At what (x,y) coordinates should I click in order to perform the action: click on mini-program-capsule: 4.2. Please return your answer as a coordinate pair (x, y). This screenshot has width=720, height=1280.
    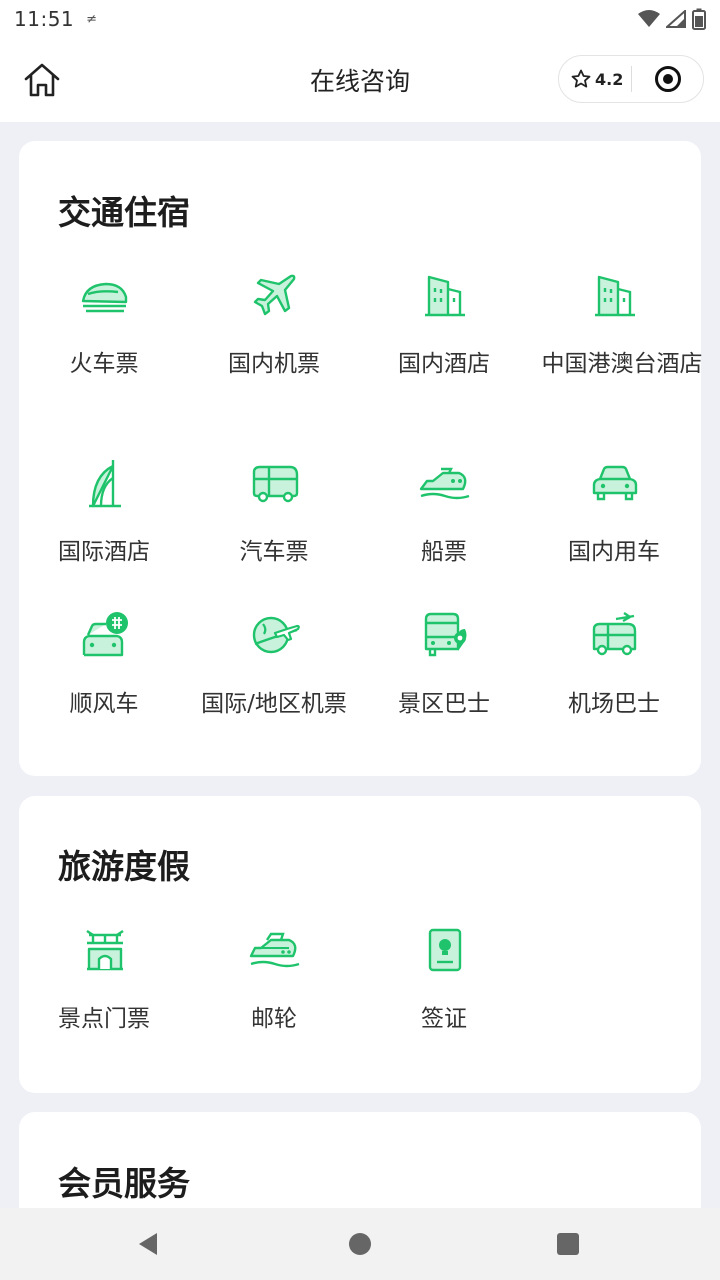
    Looking at the image, I should click on (631, 79).